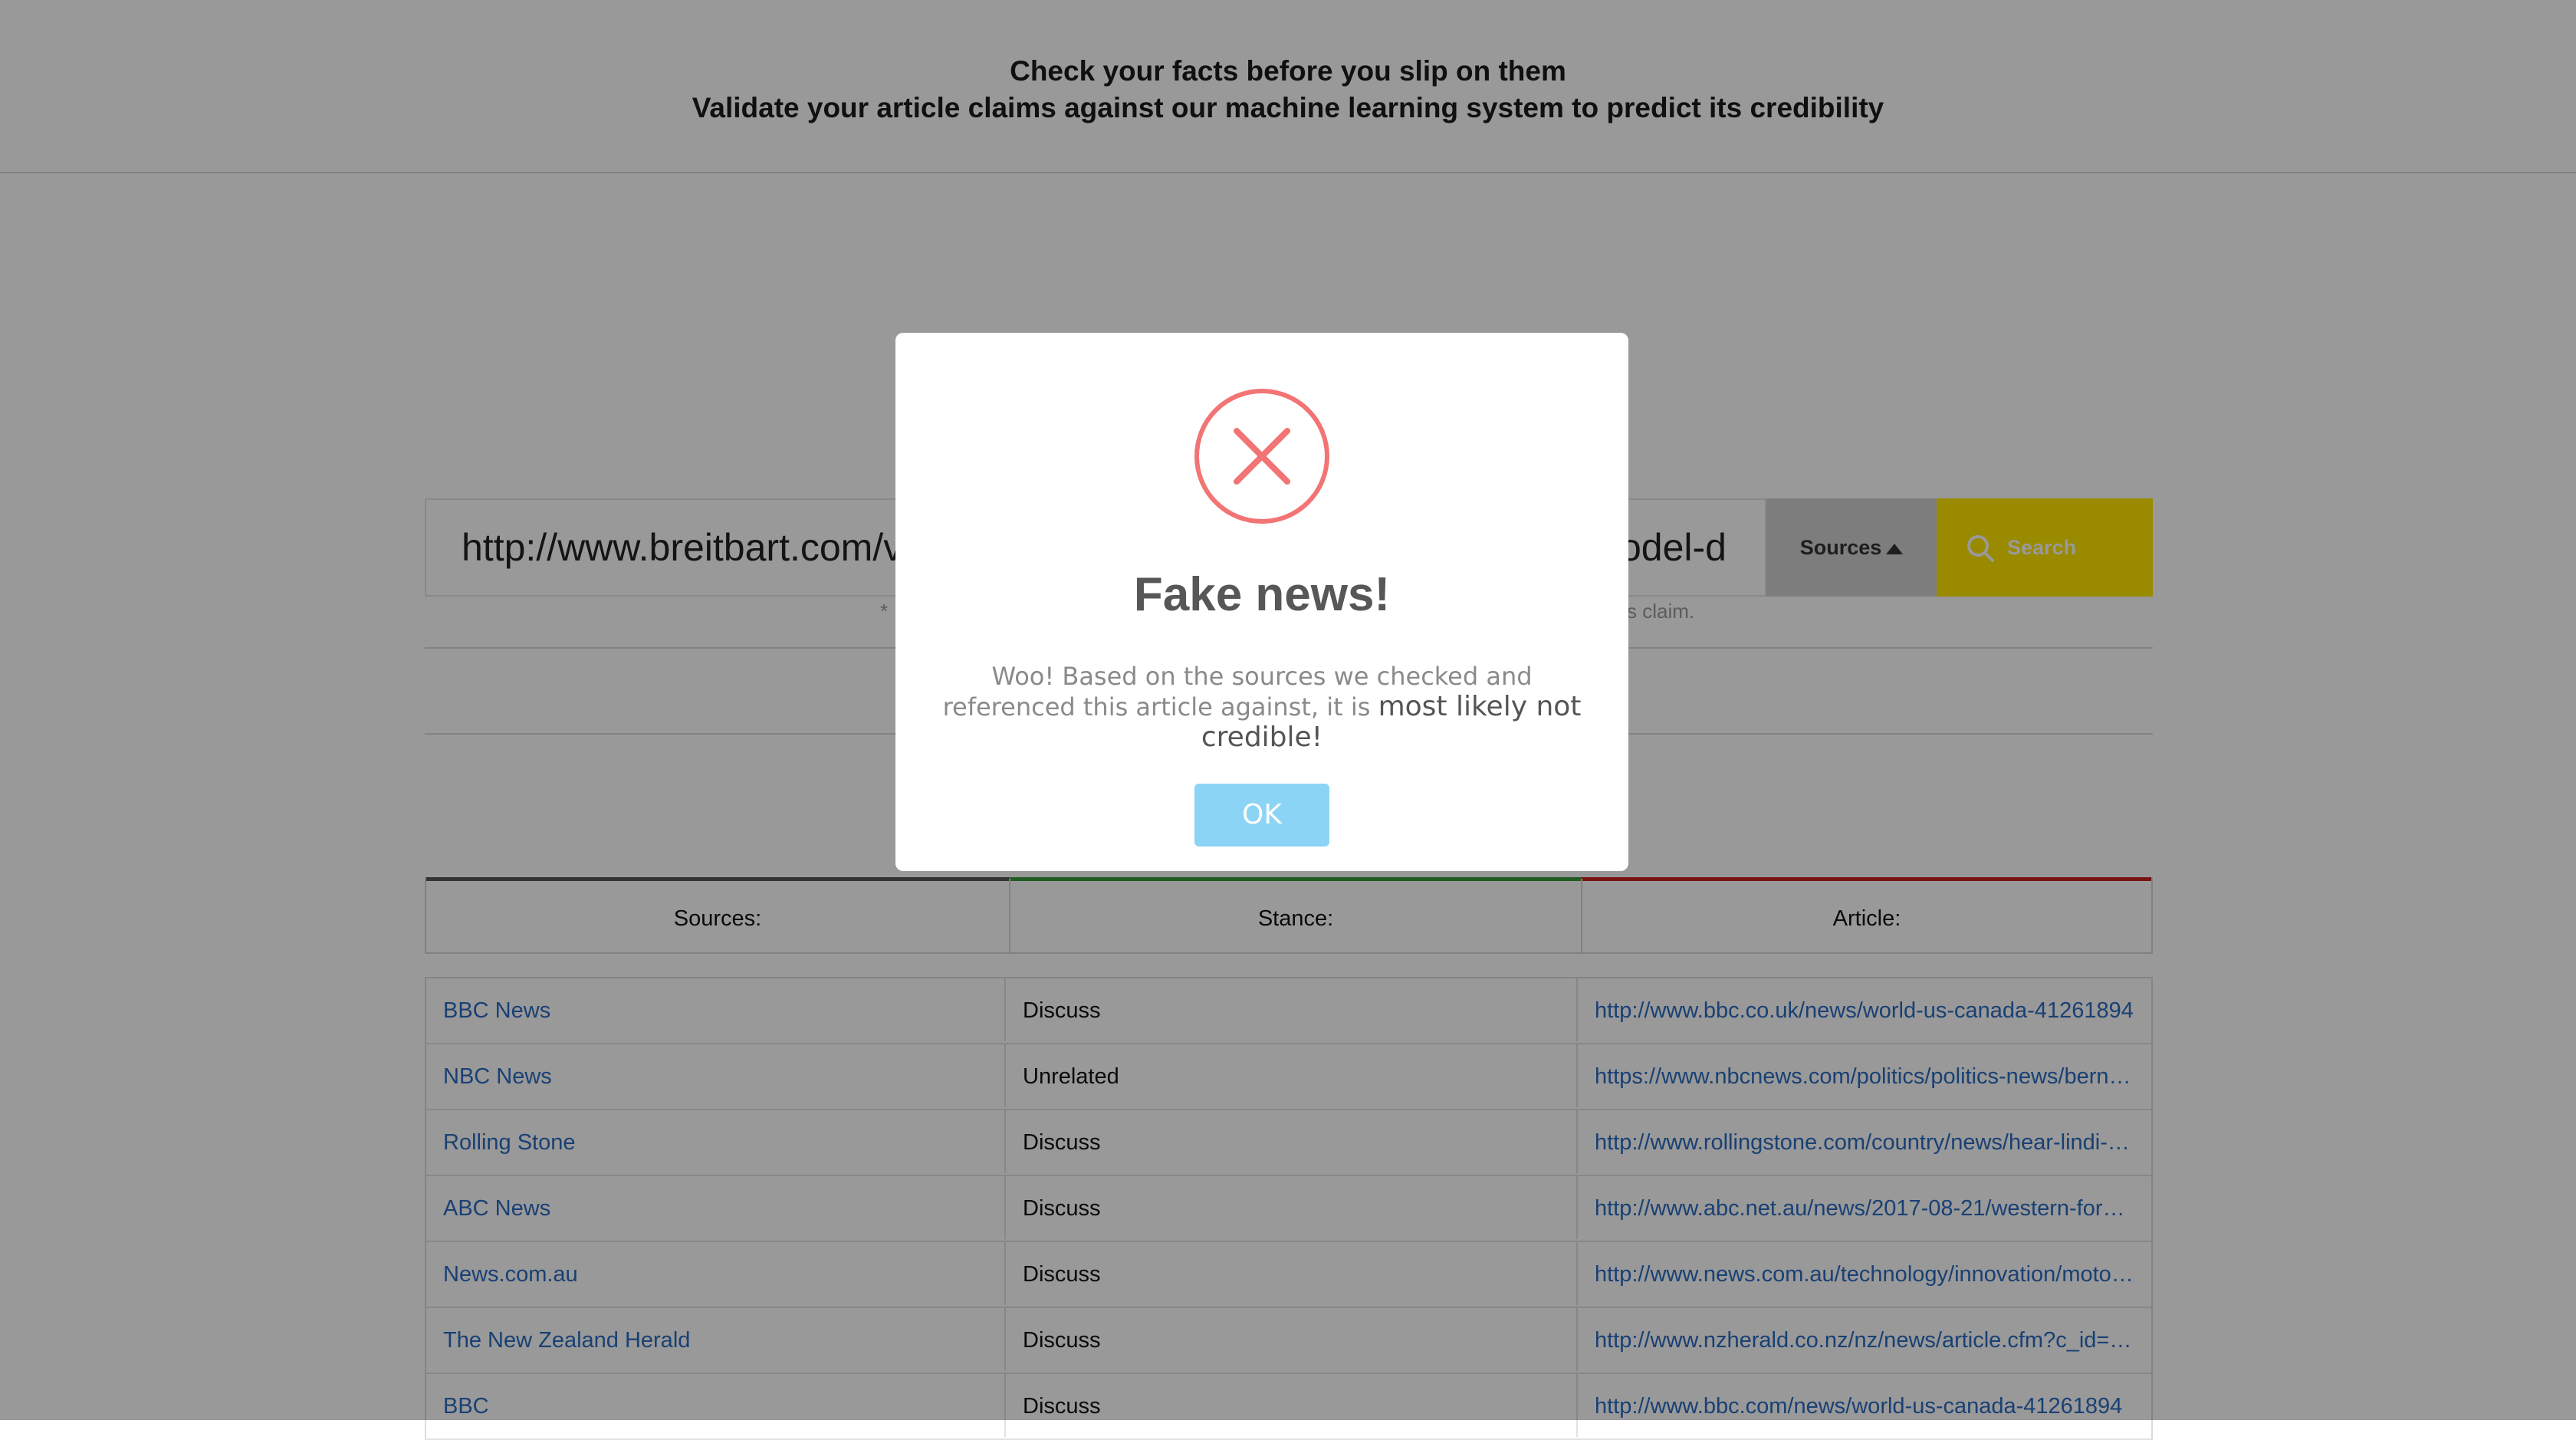  What do you see at coordinates (1262, 456) in the screenshot?
I see `error-x-icon` at bounding box center [1262, 456].